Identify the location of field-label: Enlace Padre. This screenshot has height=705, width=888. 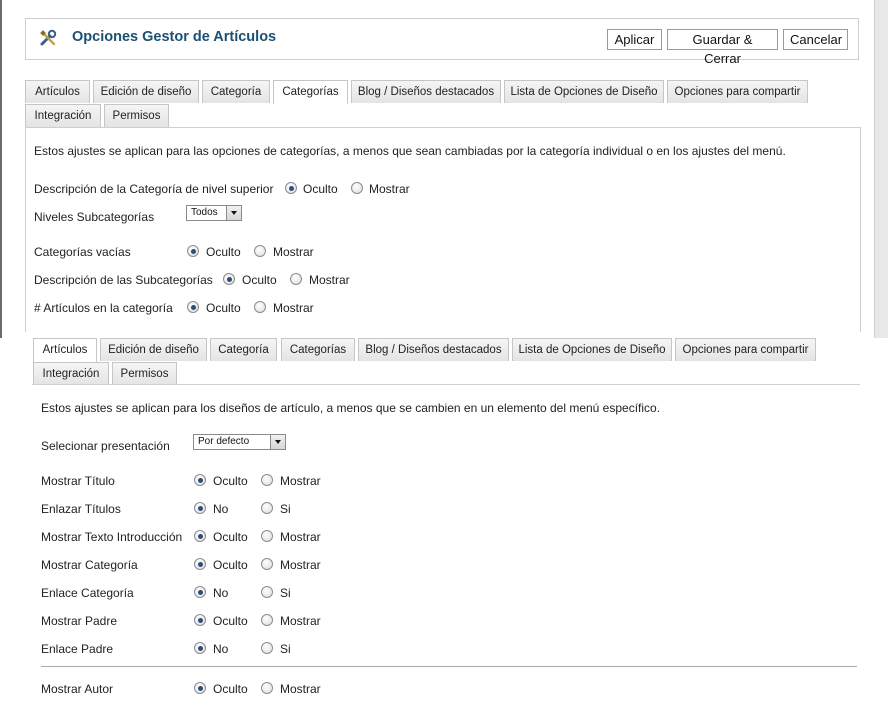
(77, 649).